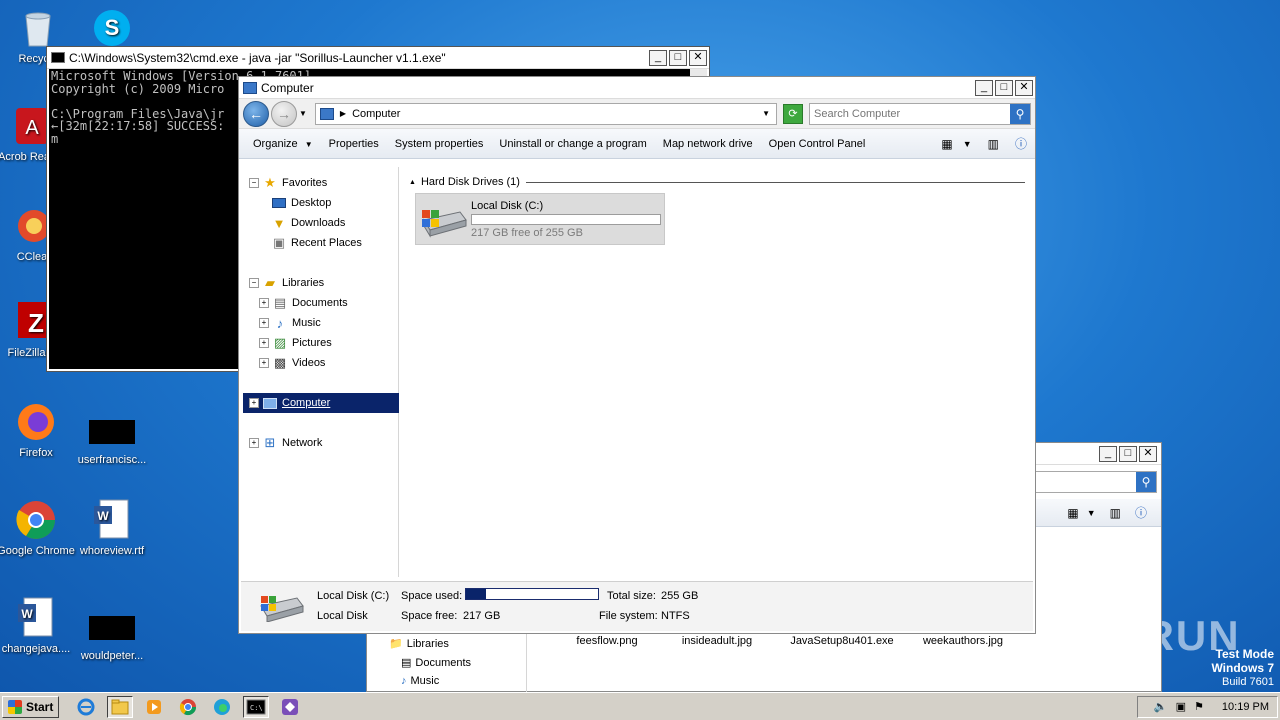  I want to click on drive-usage-bar, so click(566, 219).